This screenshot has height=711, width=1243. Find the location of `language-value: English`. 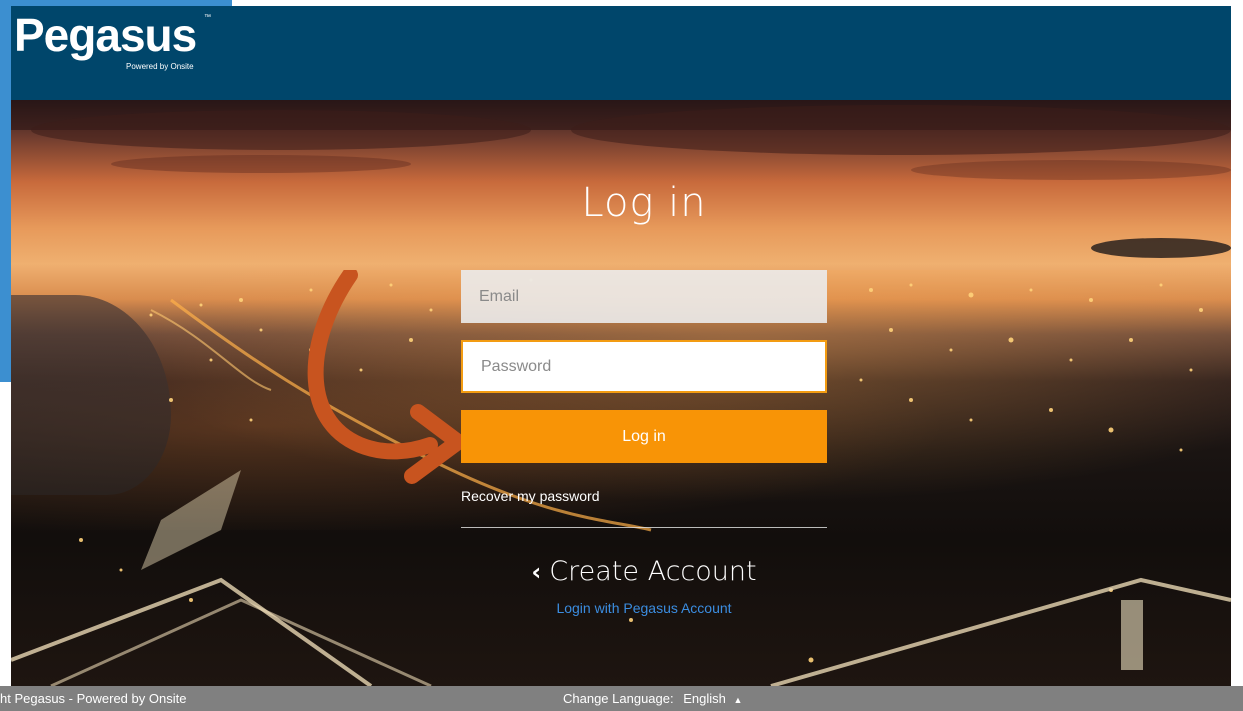

language-value: English is located at coordinates (704, 698).